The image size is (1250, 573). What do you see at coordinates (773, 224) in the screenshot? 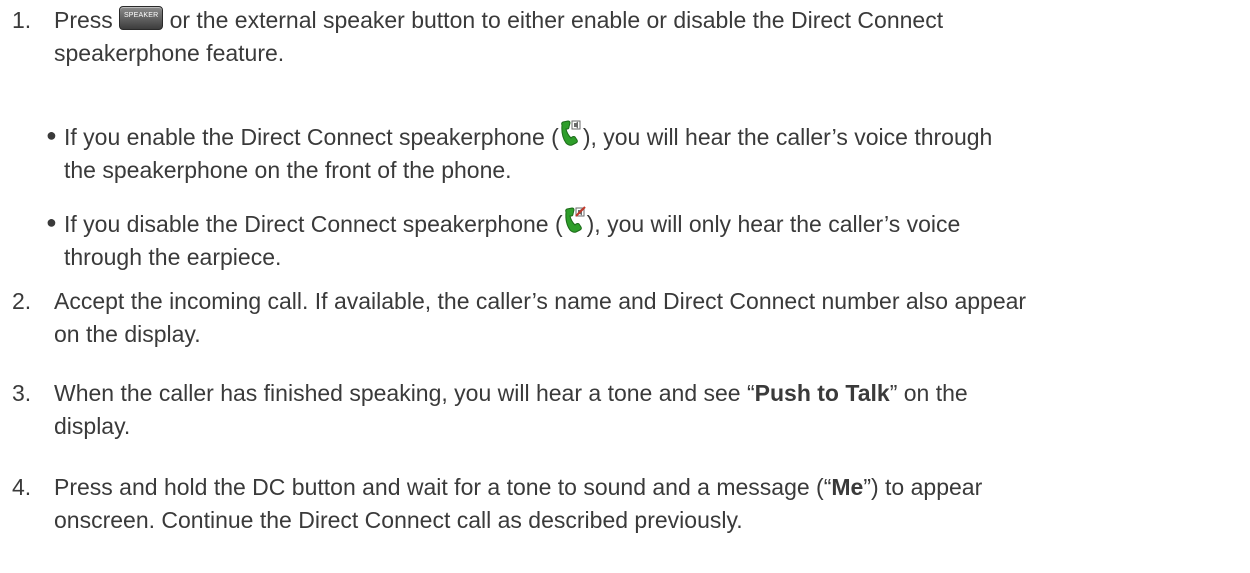
I see `bullet-text-part: ), you will only hear the caller’s voice` at bounding box center [773, 224].